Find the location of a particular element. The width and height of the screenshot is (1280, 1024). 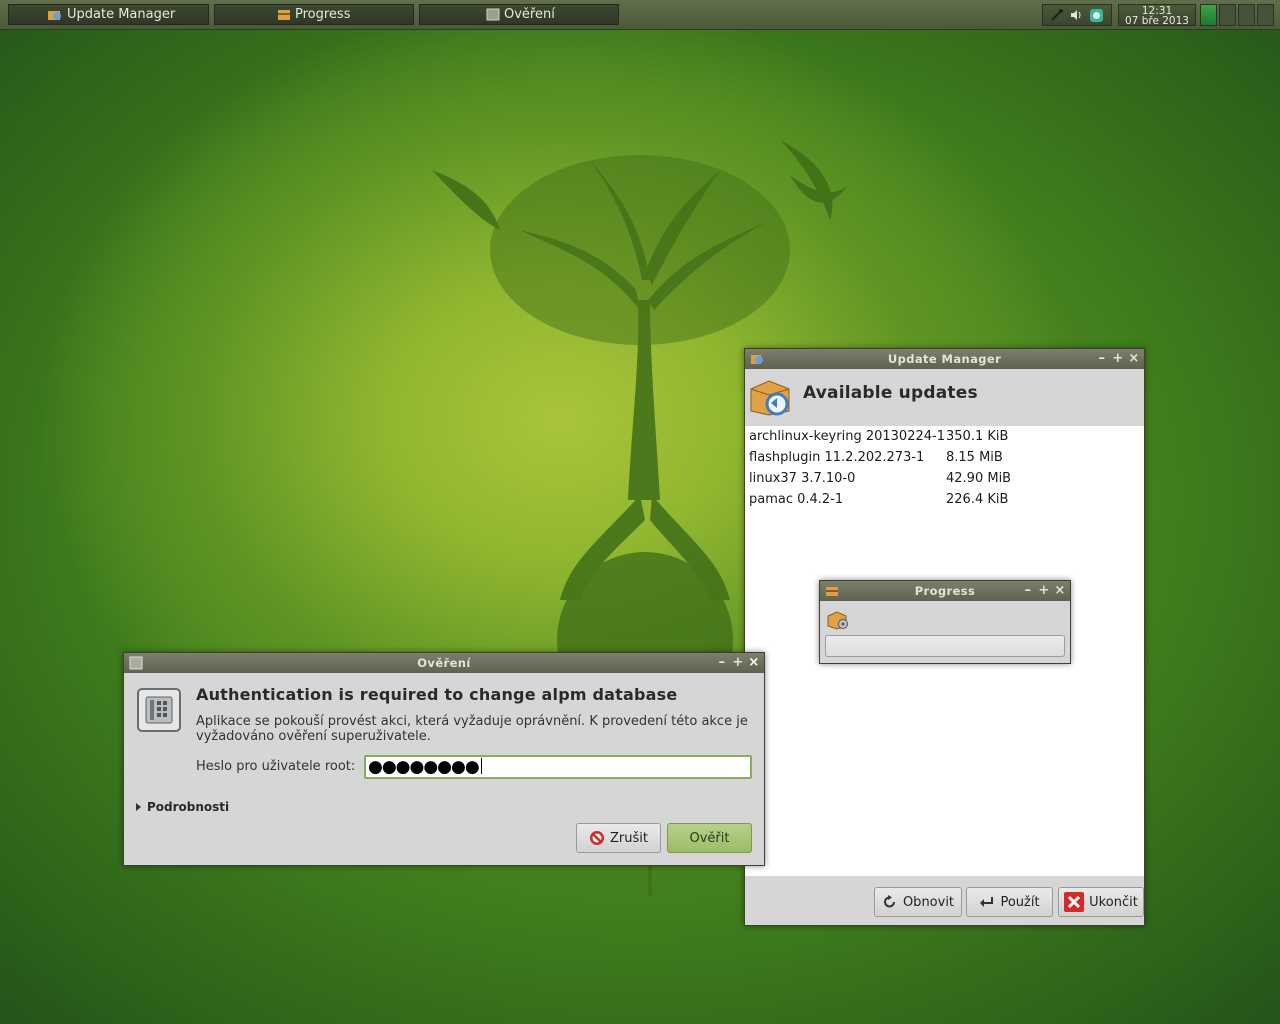

authentication-icon is located at coordinates (159, 710).